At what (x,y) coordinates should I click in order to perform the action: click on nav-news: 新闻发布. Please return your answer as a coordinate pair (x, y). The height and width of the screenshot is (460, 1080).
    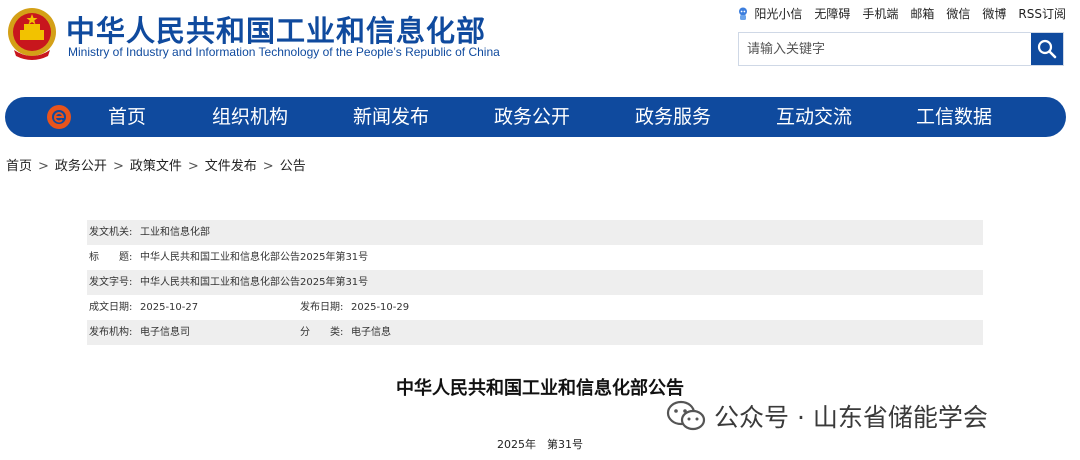
    Looking at the image, I should click on (391, 117).